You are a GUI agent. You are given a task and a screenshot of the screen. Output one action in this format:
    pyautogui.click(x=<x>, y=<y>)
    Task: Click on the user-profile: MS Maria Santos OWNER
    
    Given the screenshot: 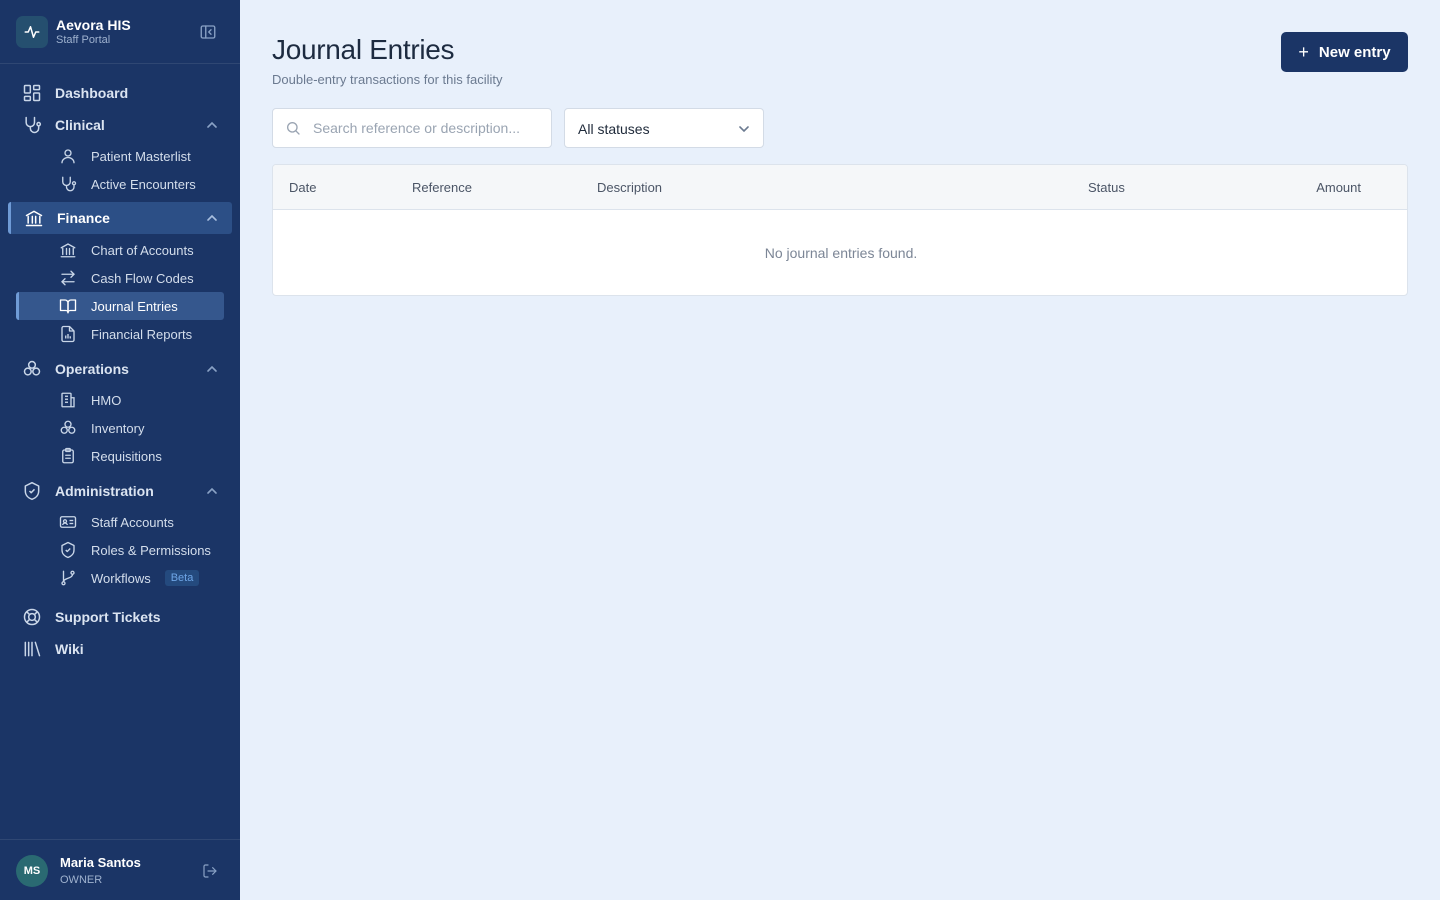 What is the action you would take?
    pyautogui.click(x=120, y=869)
    